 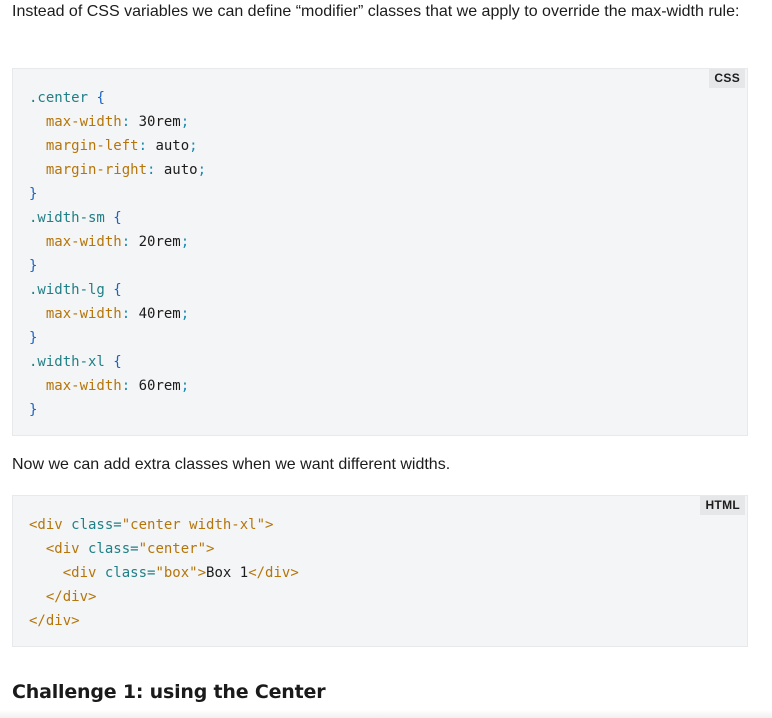 What do you see at coordinates (169, 692) in the screenshot?
I see `section-heading: Challenge 1: using the Center` at bounding box center [169, 692].